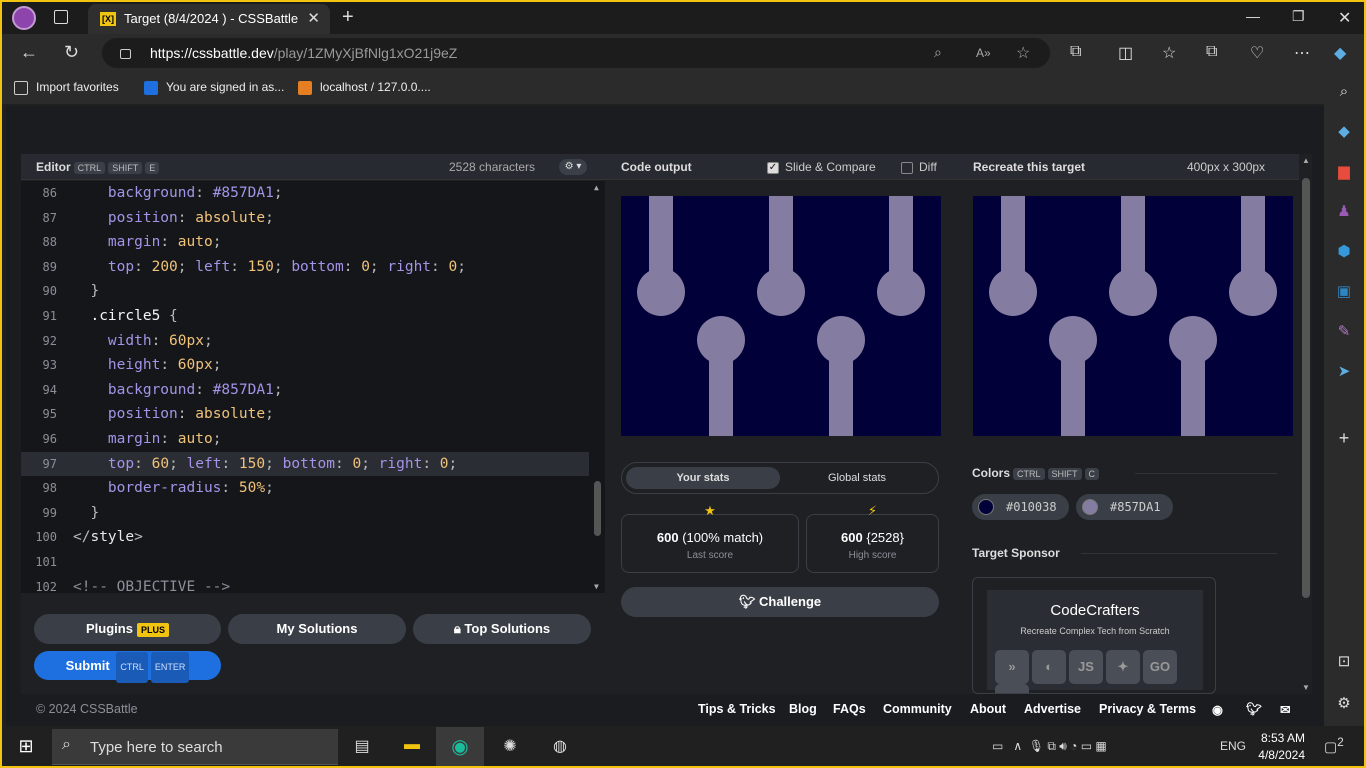 The height and width of the screenshot is (768, 1366). I want to click on tab-actions-icon, so click(61, 17).